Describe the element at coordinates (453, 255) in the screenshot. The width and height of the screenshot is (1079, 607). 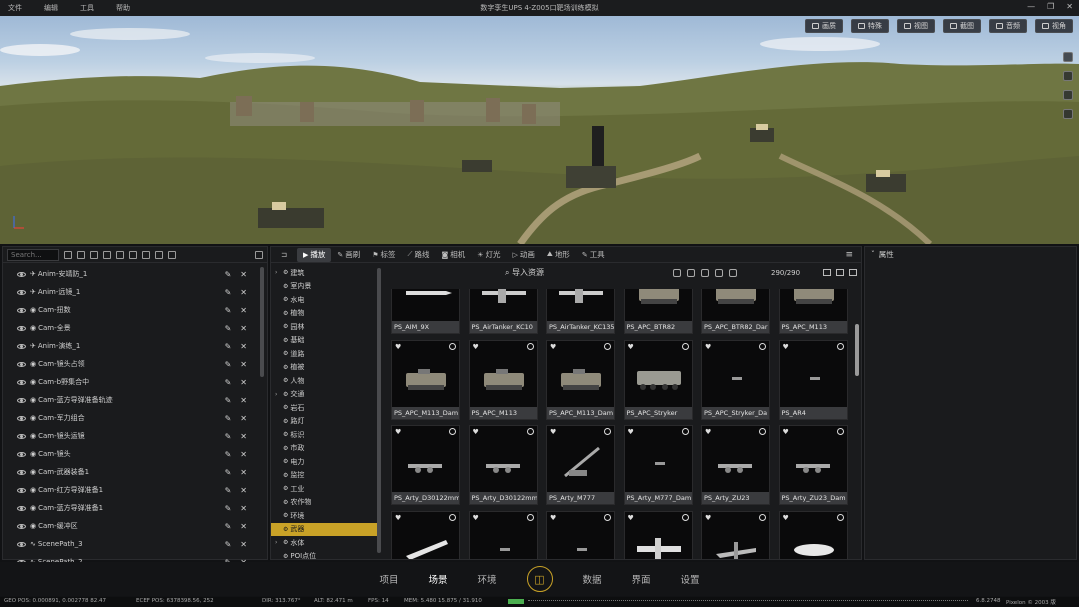
I see `tab-4: ◙ 相机` at that location.